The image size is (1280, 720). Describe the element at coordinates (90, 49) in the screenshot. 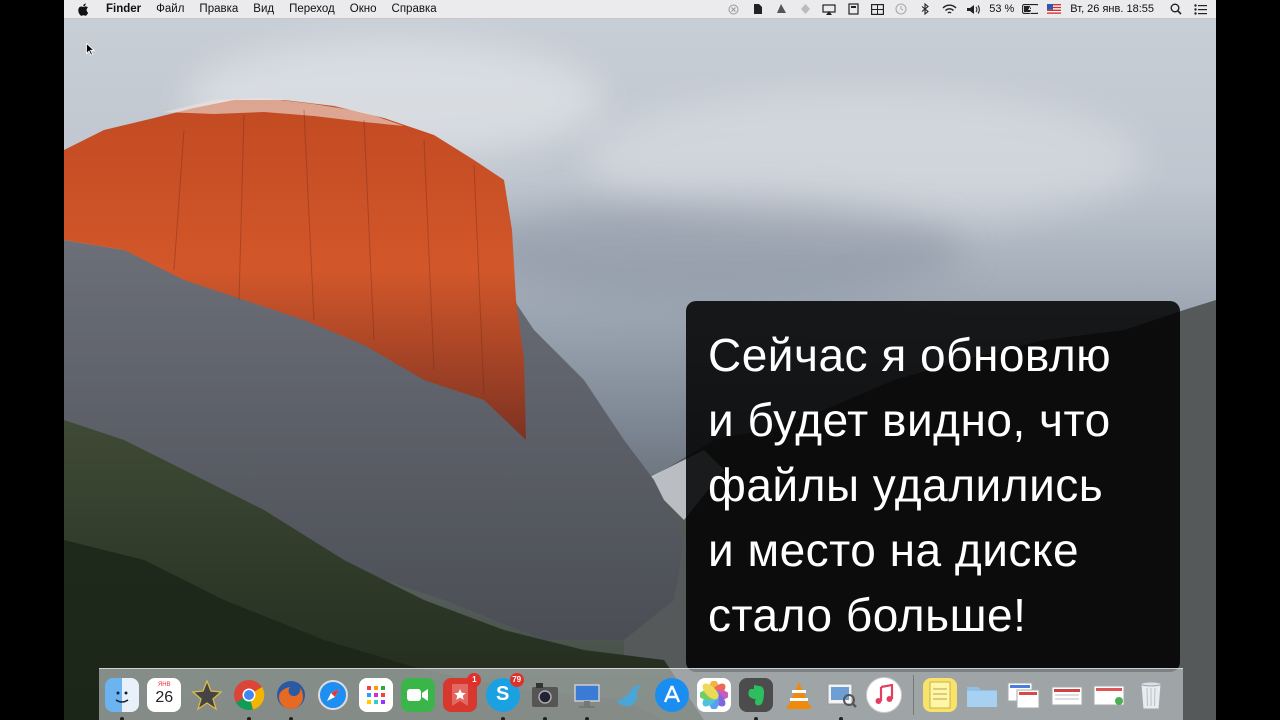

I see `mouse-cursor-icon` at that location.